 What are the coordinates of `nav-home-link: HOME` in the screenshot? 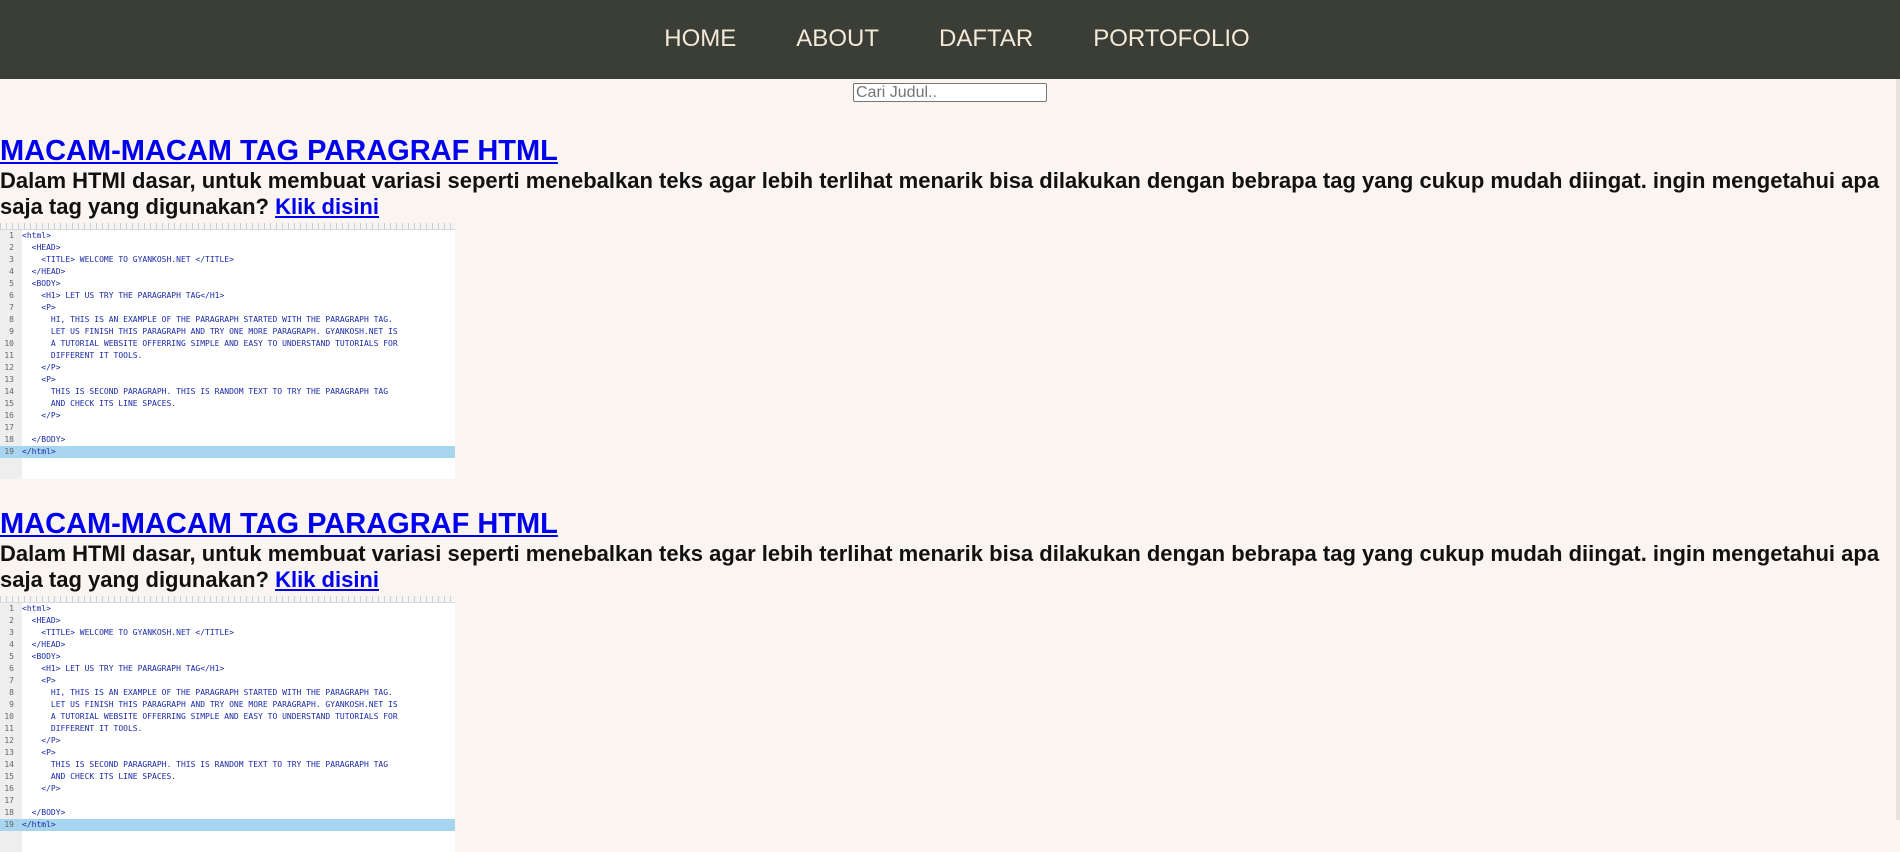 It's located at (700, 39).